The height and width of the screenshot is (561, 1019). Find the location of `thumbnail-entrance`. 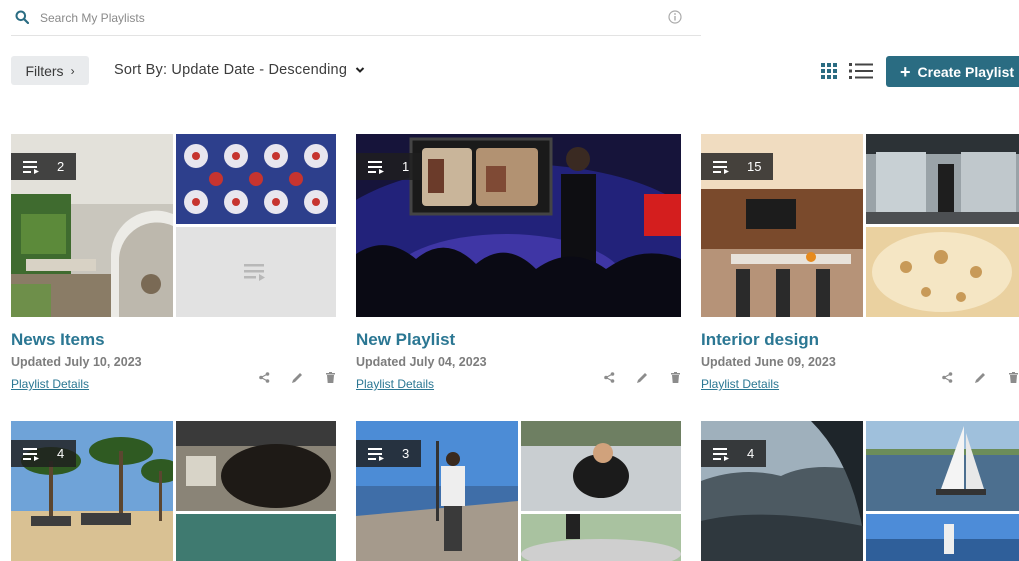

thumbnail-entrance is located at coordinates (942, 179).